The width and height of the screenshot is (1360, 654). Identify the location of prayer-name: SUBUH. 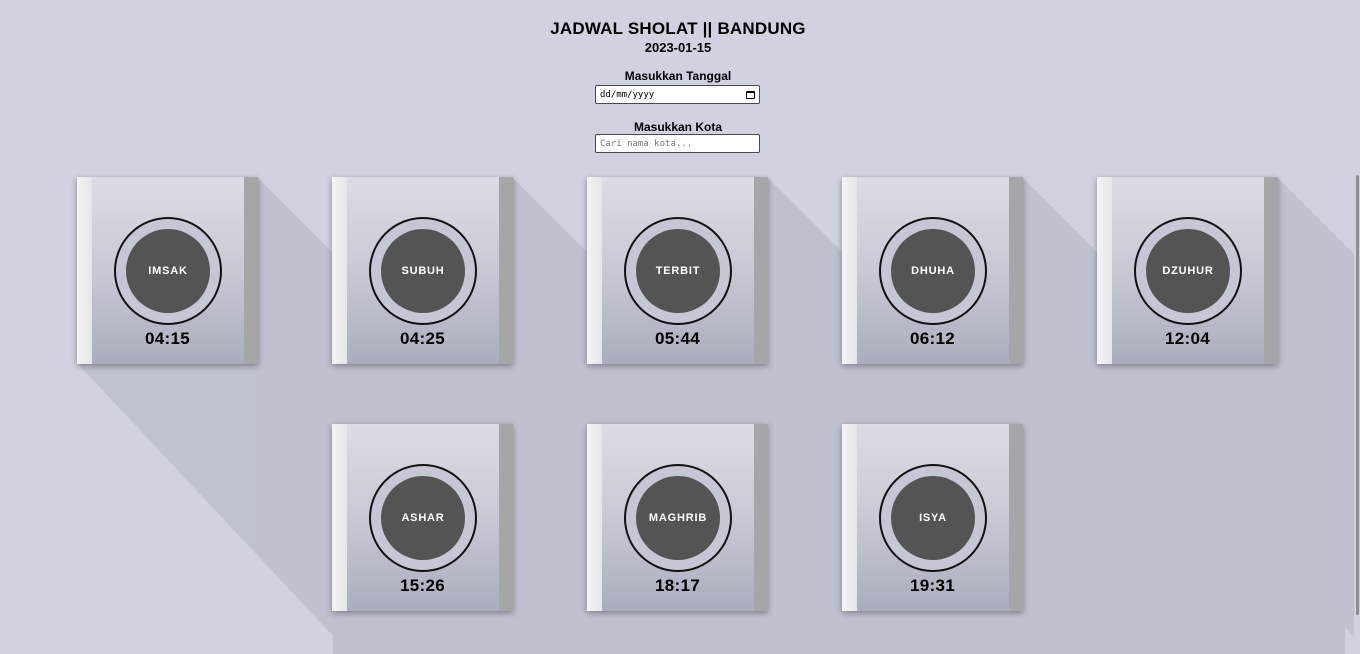
(423, 271).